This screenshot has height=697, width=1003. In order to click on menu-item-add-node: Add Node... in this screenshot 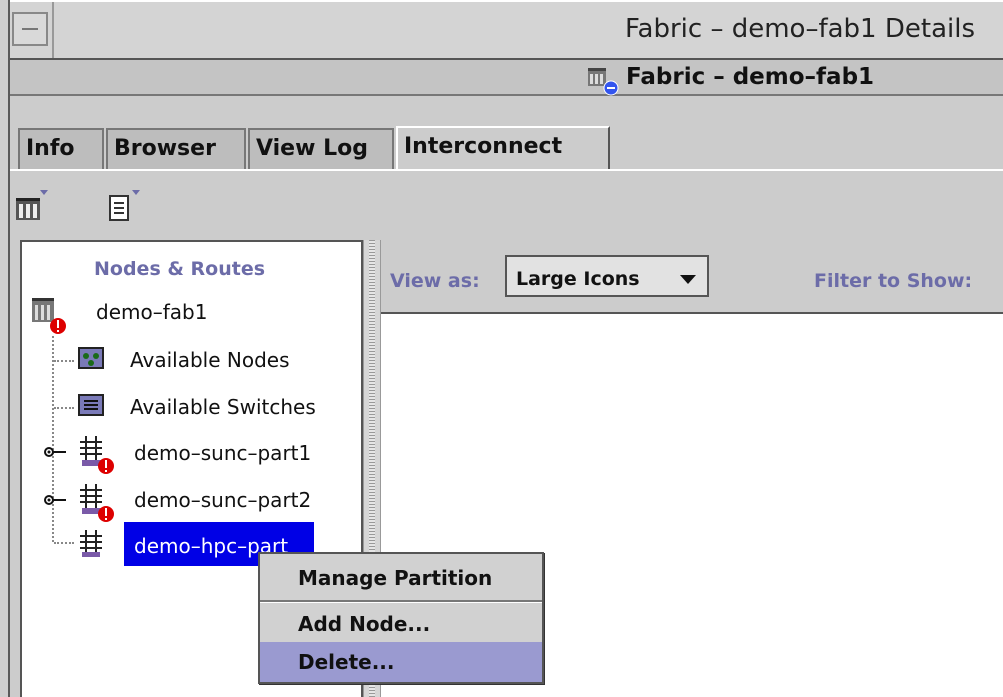, I will do `click(401, 624)`.